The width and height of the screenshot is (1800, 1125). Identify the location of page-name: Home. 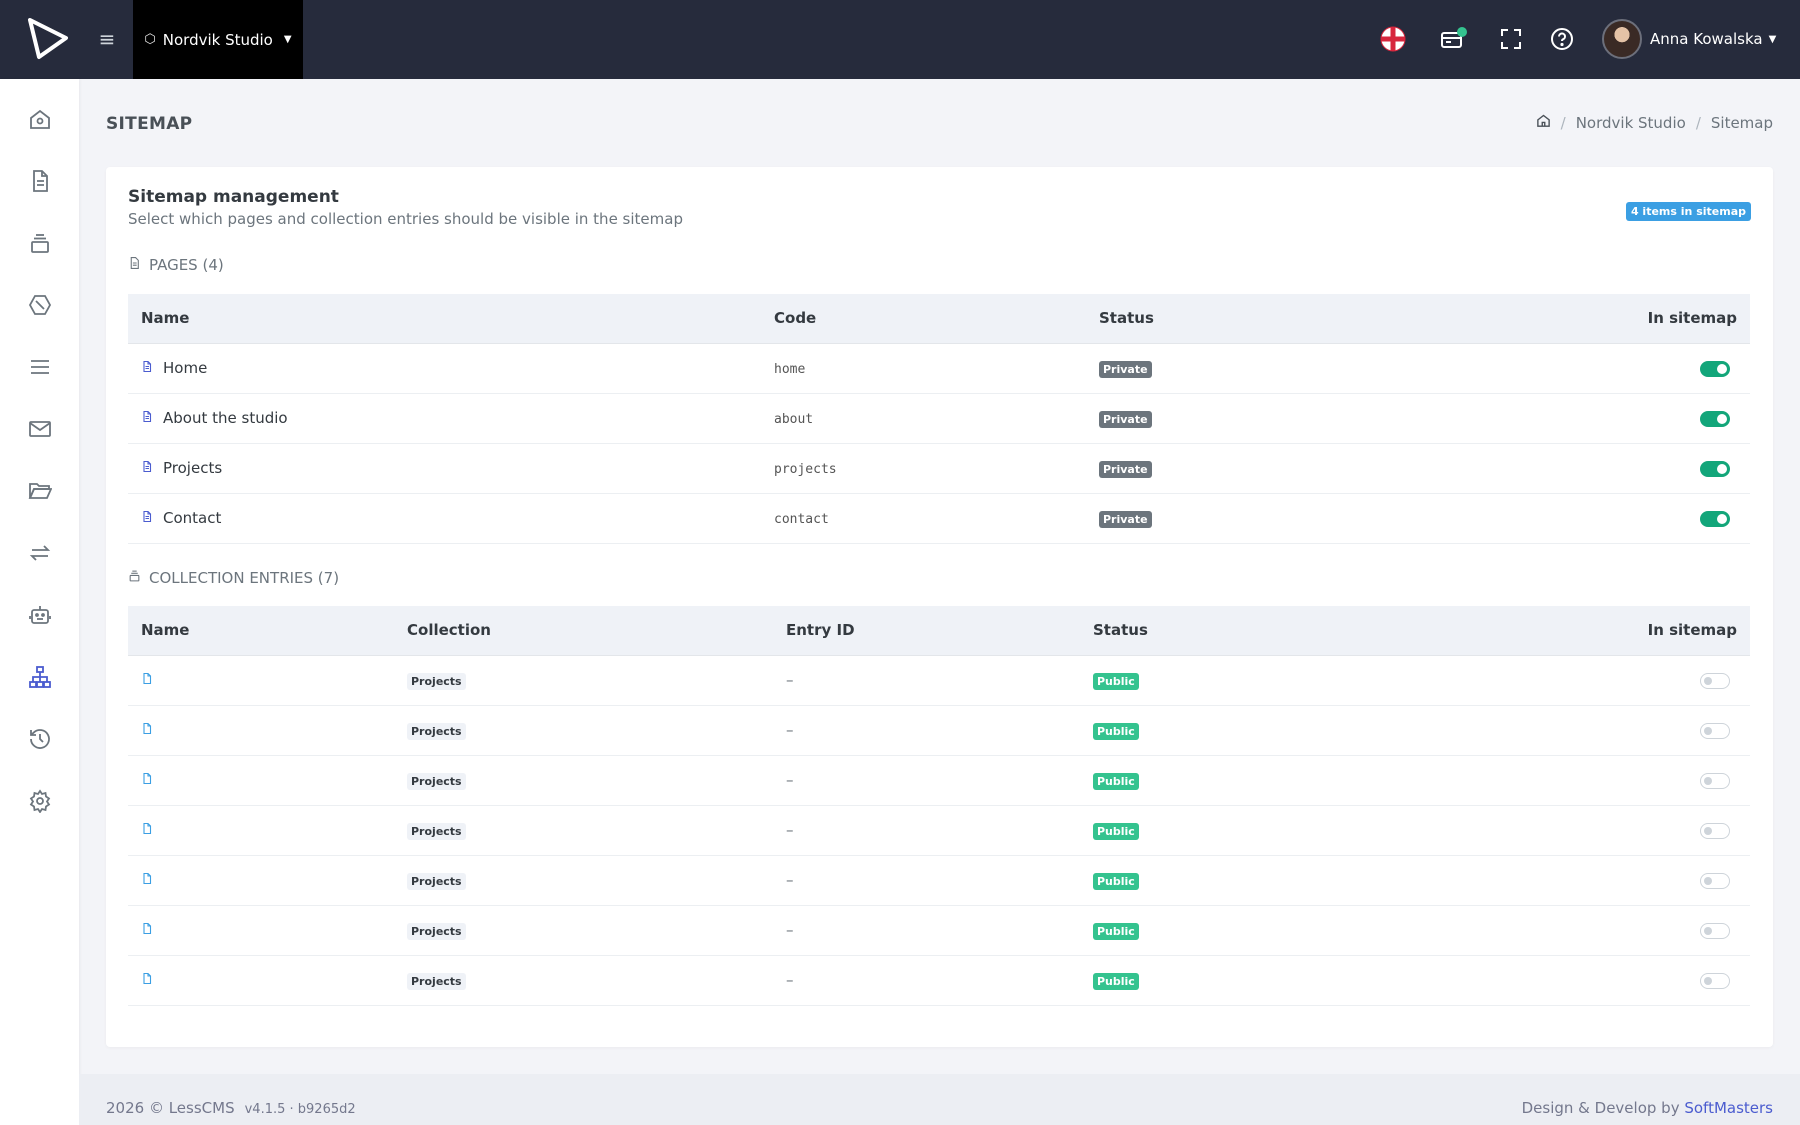
(185, 368).